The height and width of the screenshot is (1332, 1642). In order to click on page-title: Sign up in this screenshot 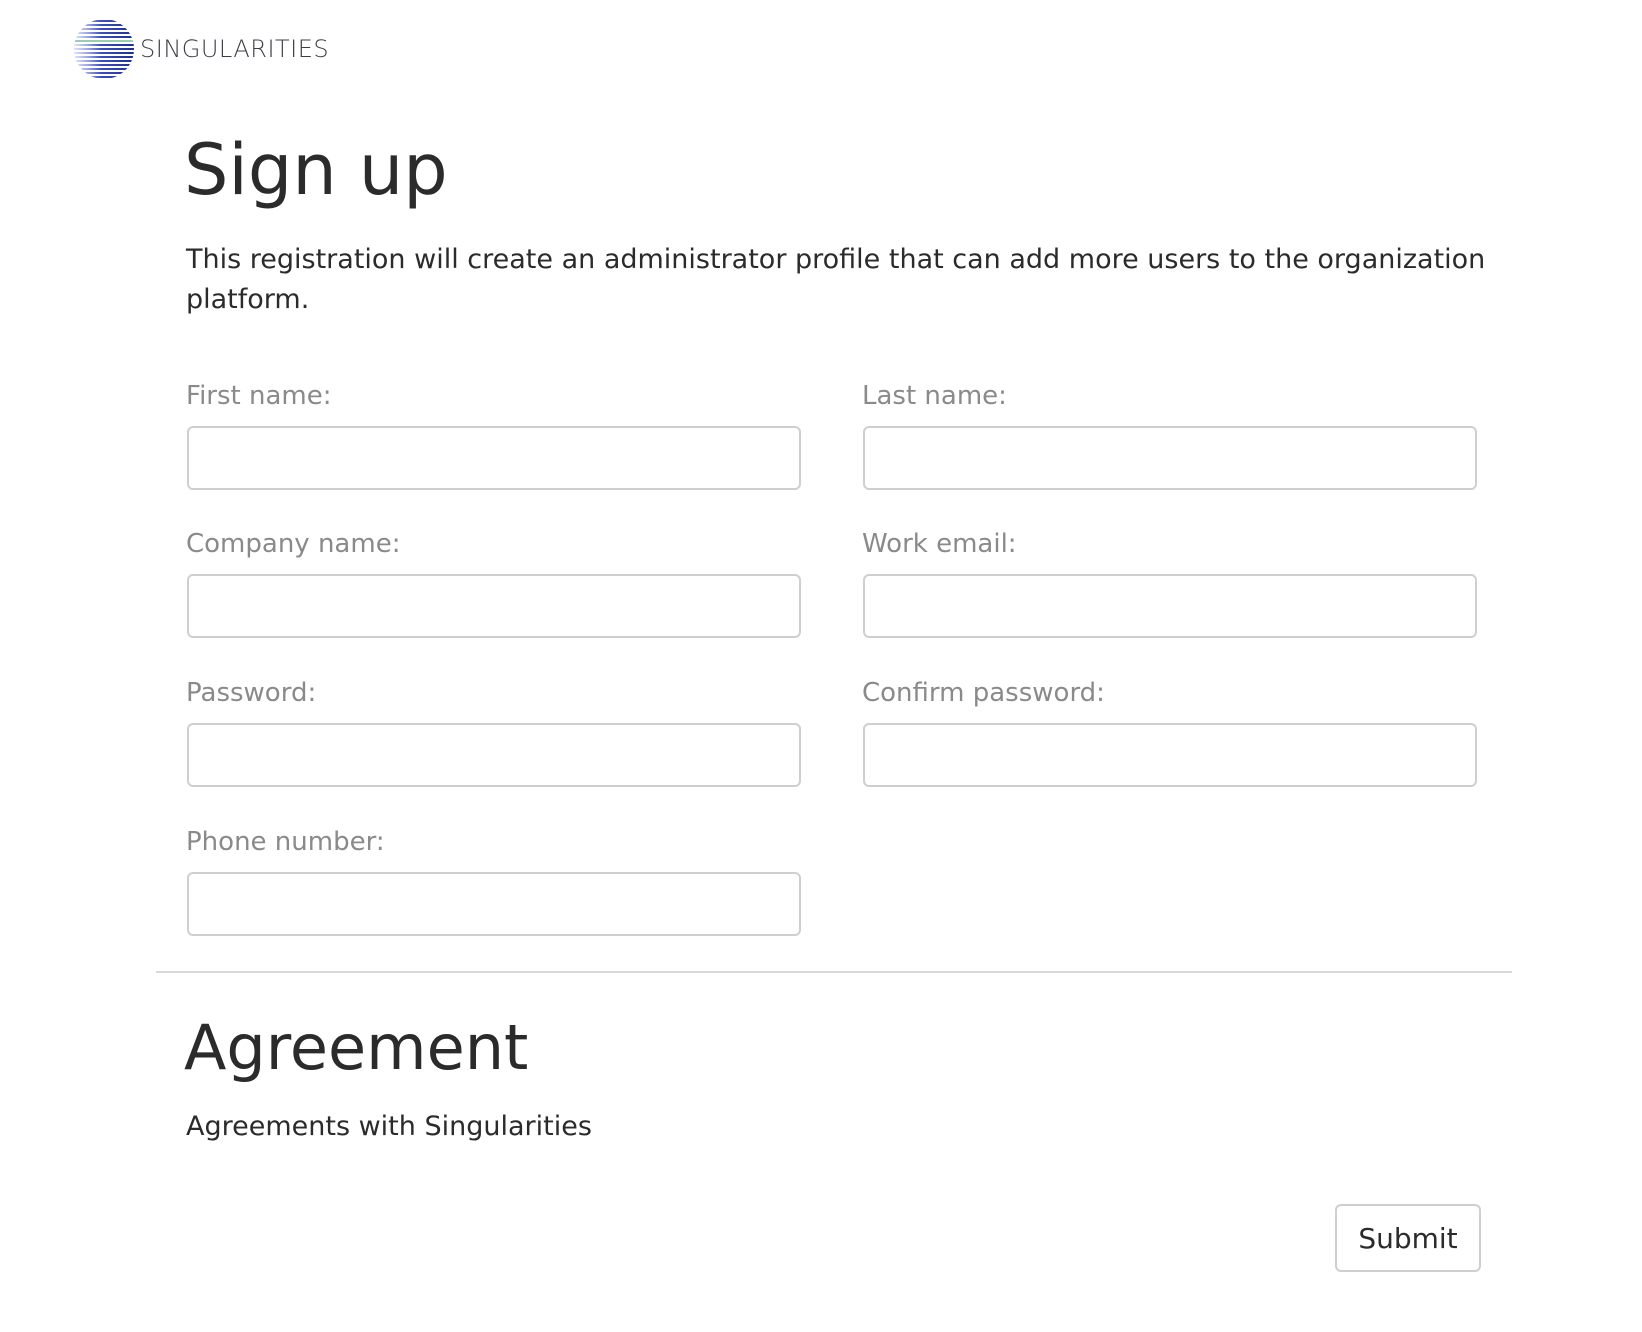, I will do `click(316, 170)`.